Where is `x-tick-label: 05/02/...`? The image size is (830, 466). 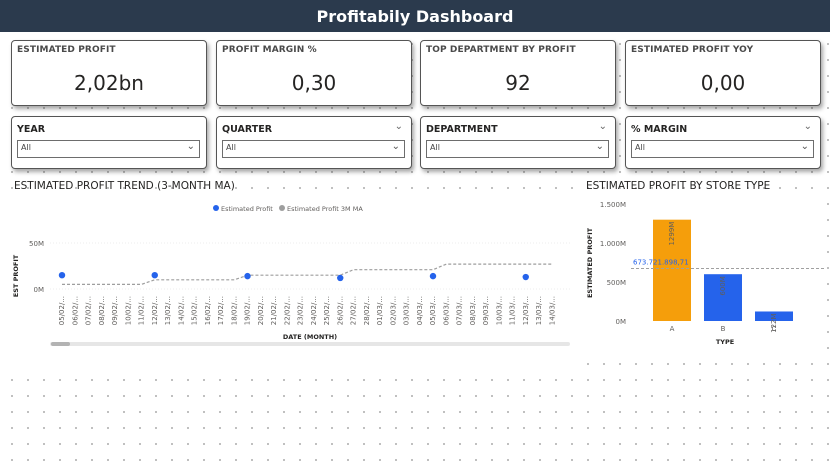 x-tick-label: 05/02/... is located at coordinates (62, 310).